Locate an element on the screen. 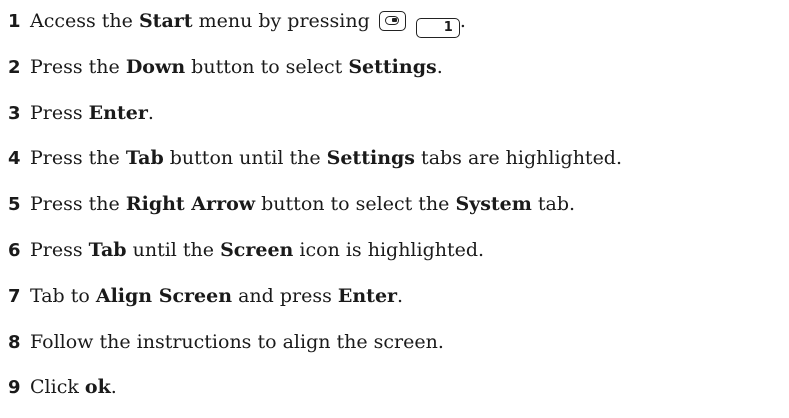 This screenshot has height=418, width=789. step-text: Access the Start menu by pressing 1. is located at coordinates (248, 24).